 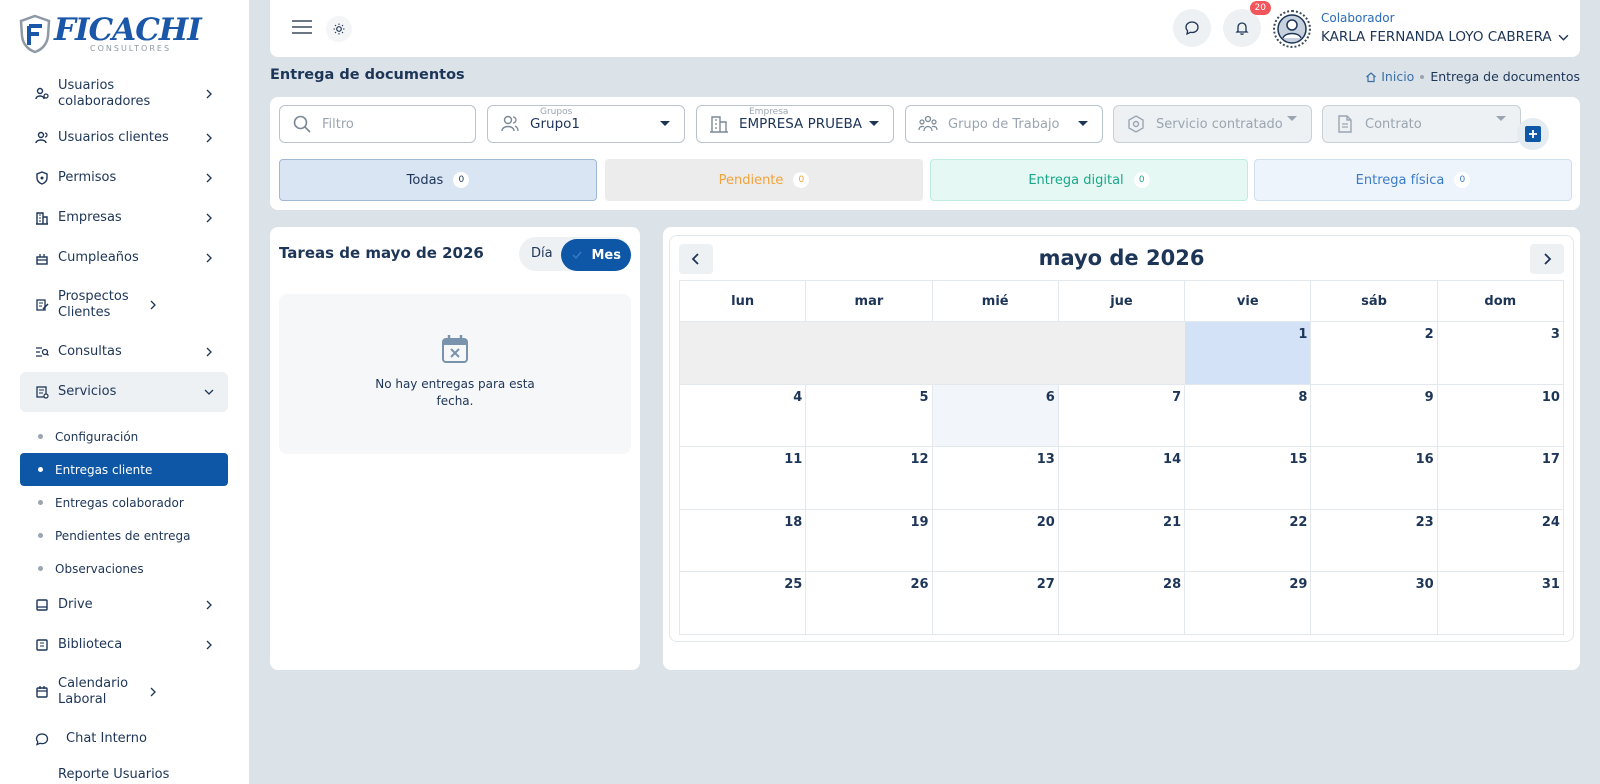 I want to click on calendar-day-cell: 26, so click(x=869, y=603).